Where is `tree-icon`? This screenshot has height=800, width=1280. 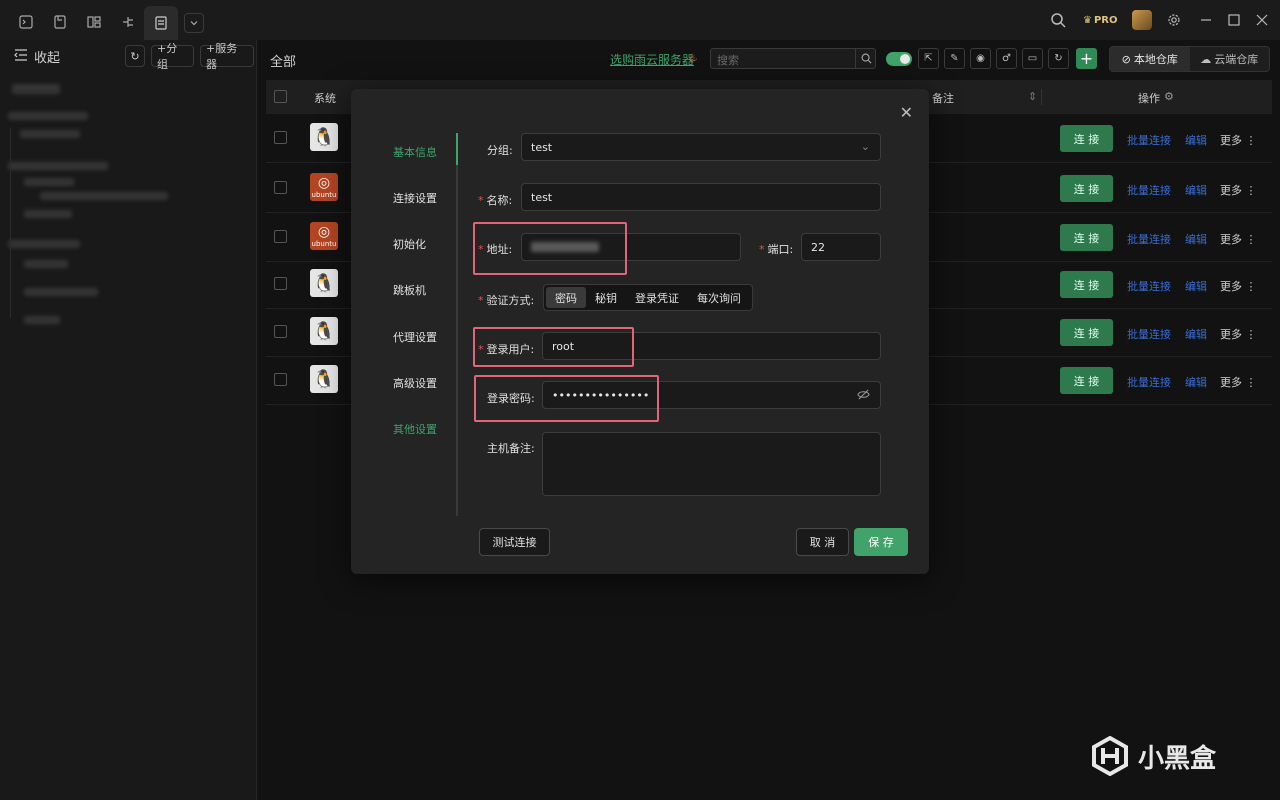 tree-icon is located at coordinates (128, 22).